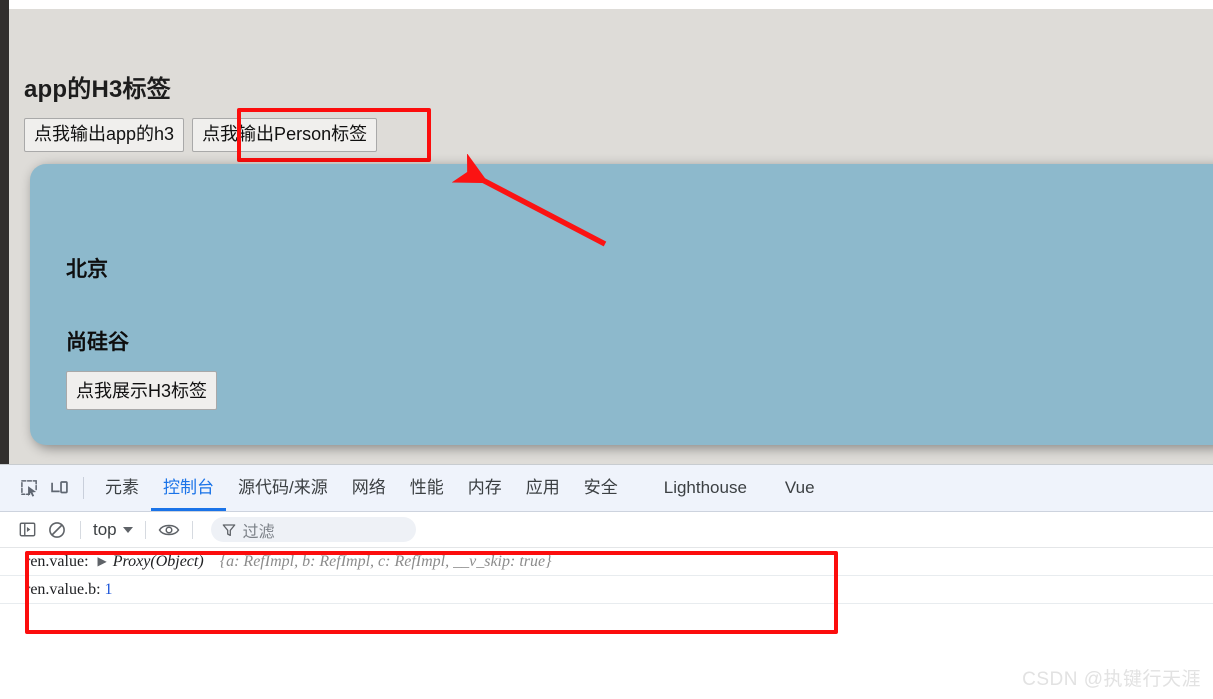  I want to click on device-toolbar-icon, so click(59, 488).